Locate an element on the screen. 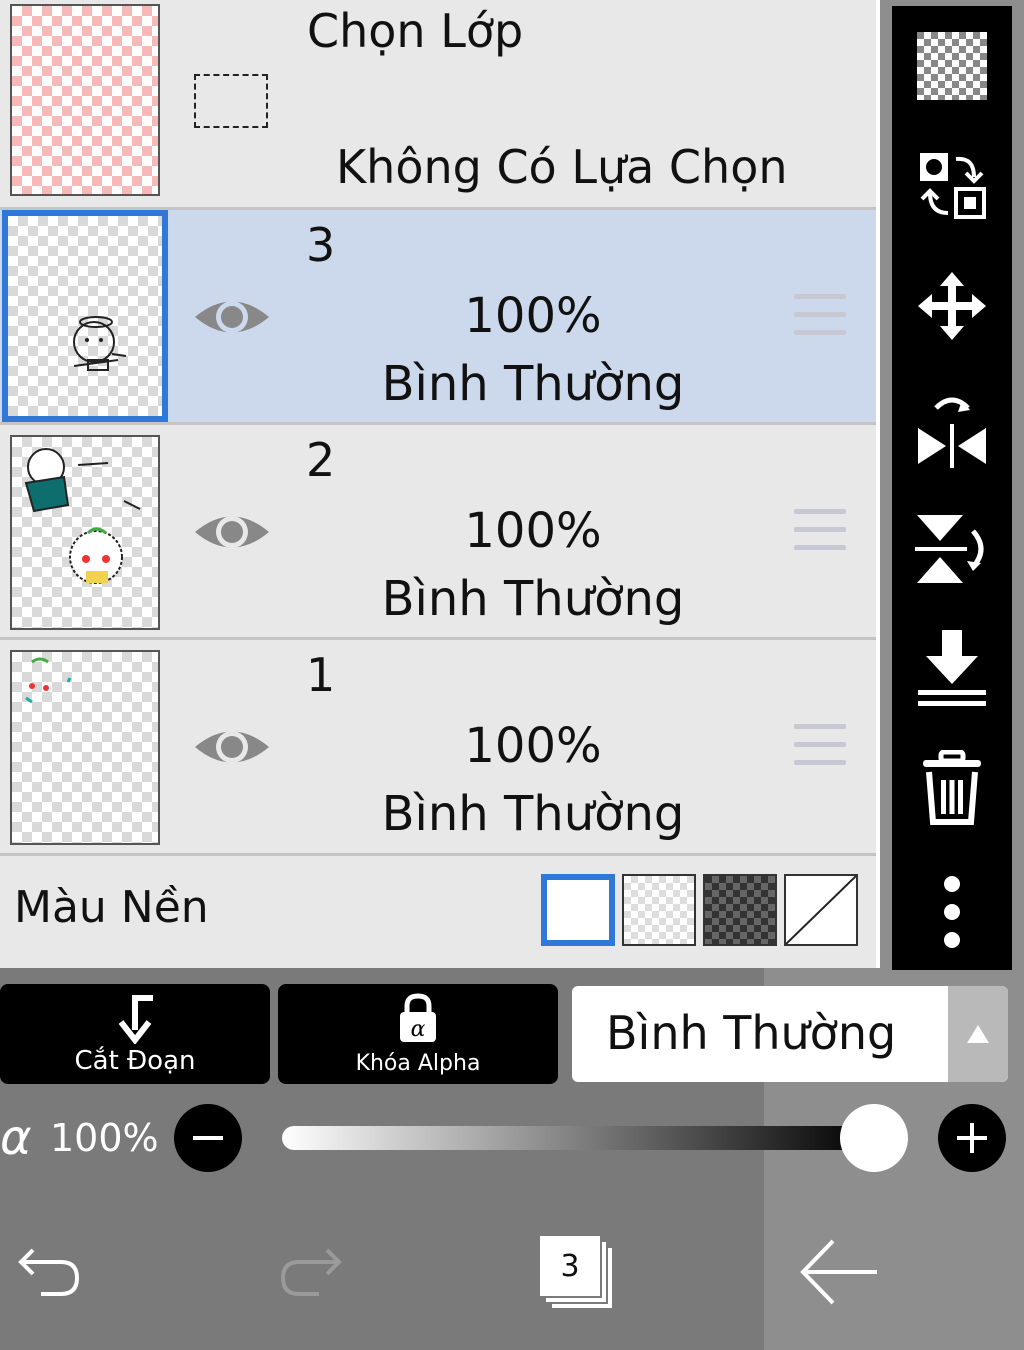 The width and height of the screenshot is (1024, 1350). selection-status: Không Có Lựa Chọn is located at coordinates (562, 167).